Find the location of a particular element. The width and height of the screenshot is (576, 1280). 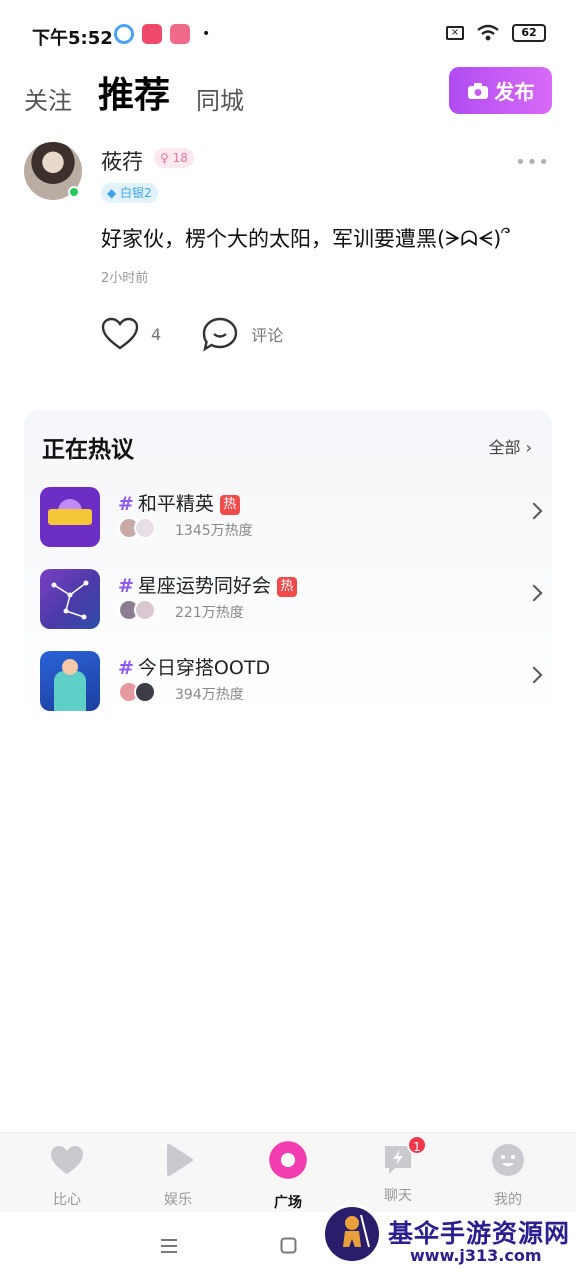

nav-item-chat: 1 聊天 is located at coordinates (398, 1170).